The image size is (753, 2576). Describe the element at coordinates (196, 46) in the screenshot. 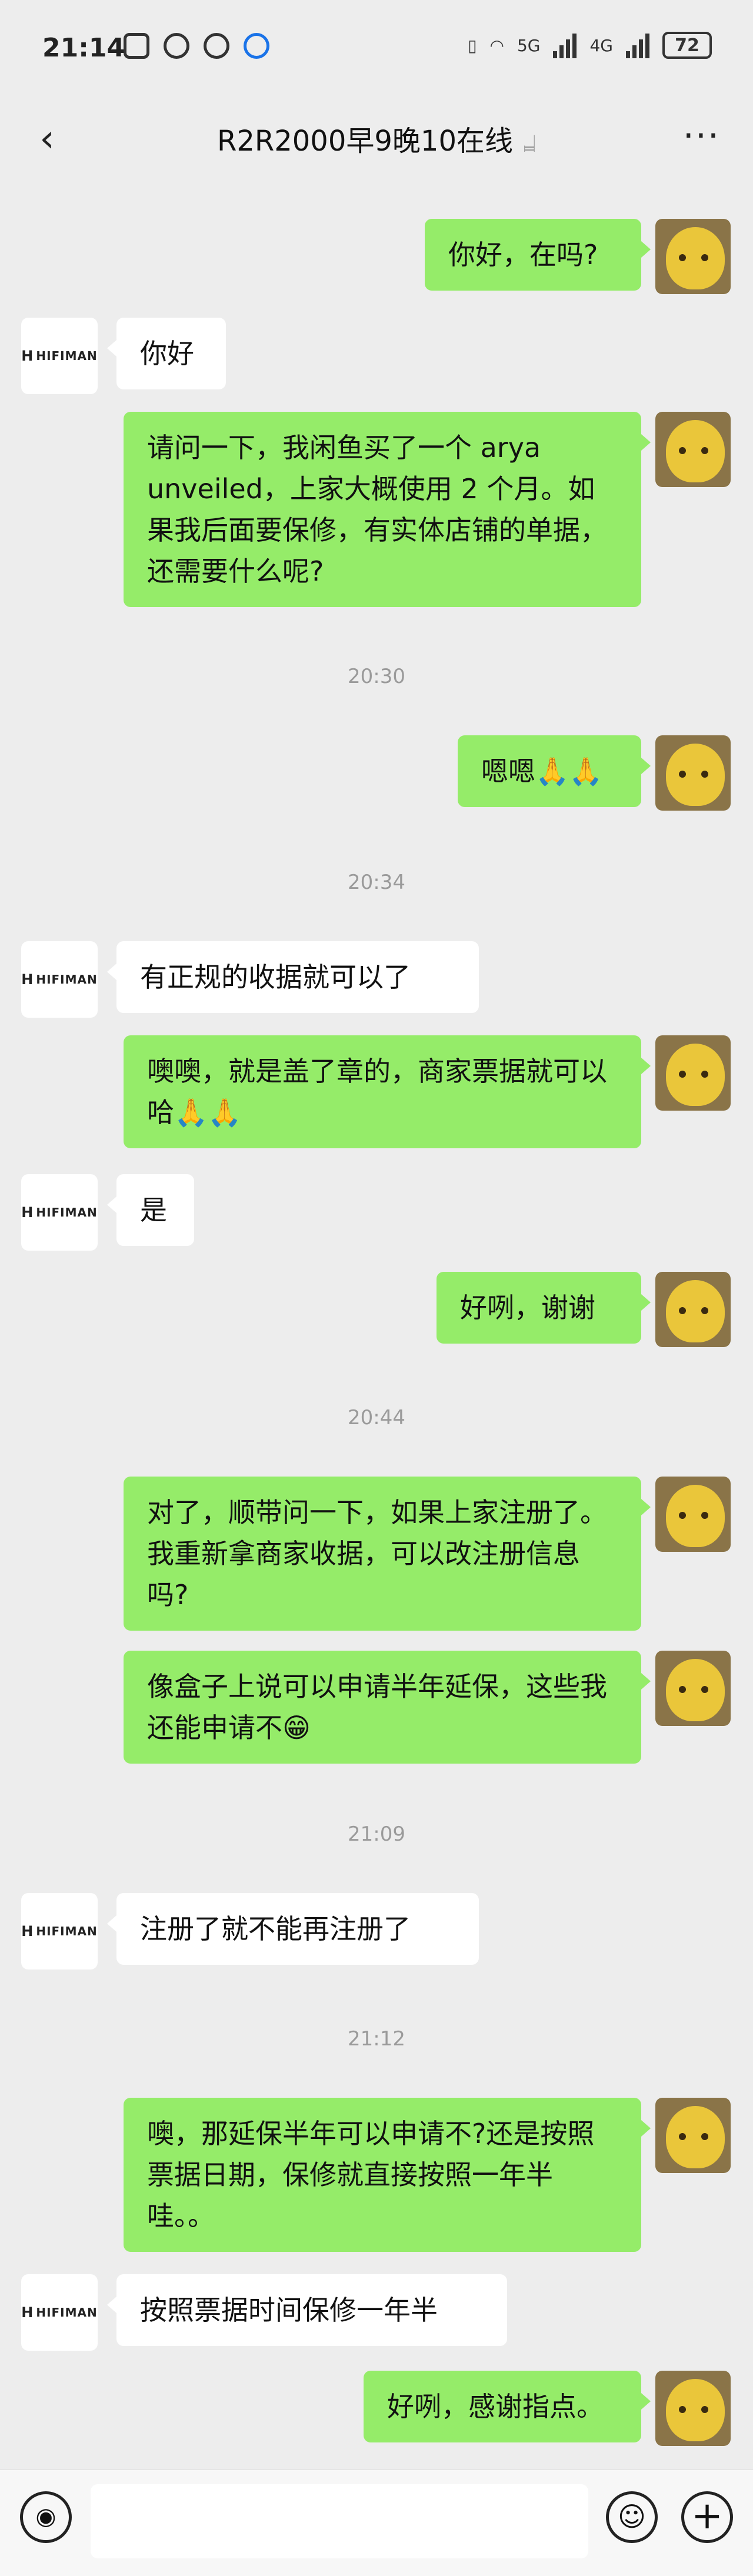

I see `status-left-icons` at that location.